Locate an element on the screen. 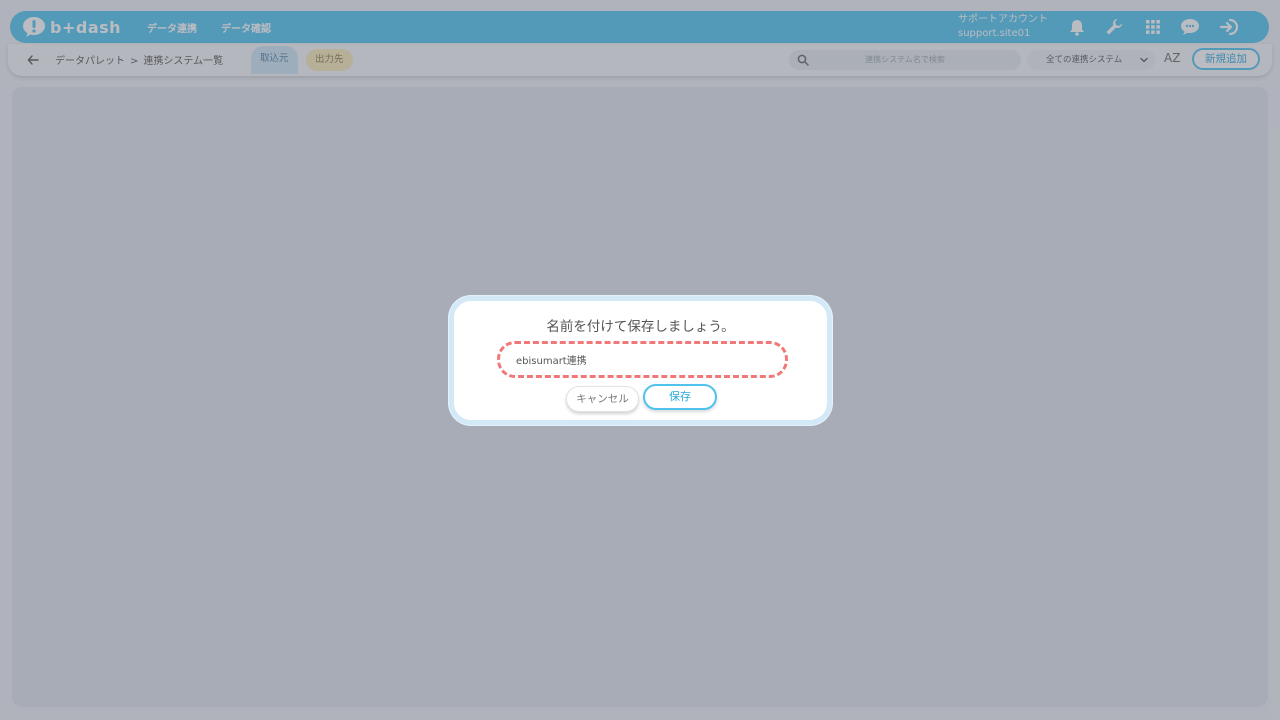 Image resolution: width=1280 pixels, height=720 pixels. save-name-dialog: 名前を付けて保存しましょう。 キャンセル 保存 is located at coordinates (640, 360).